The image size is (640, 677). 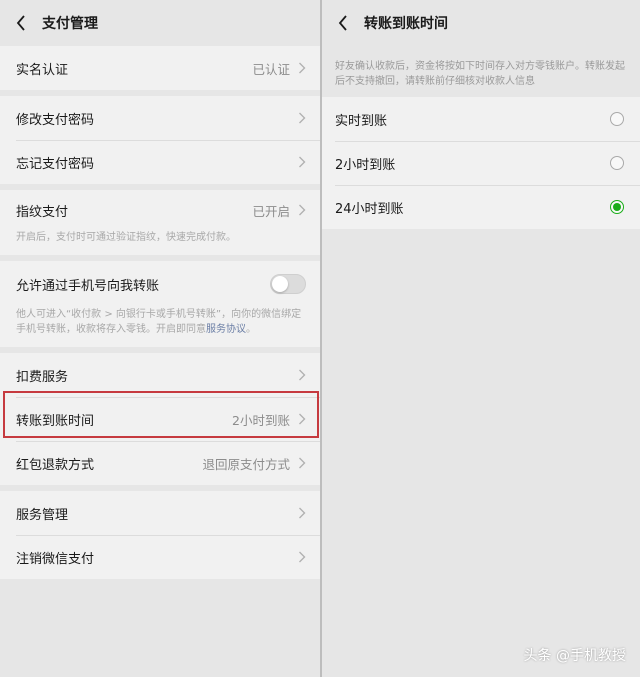 I want to click on row-service-management: 服务管理, so click(x=160, y=513).